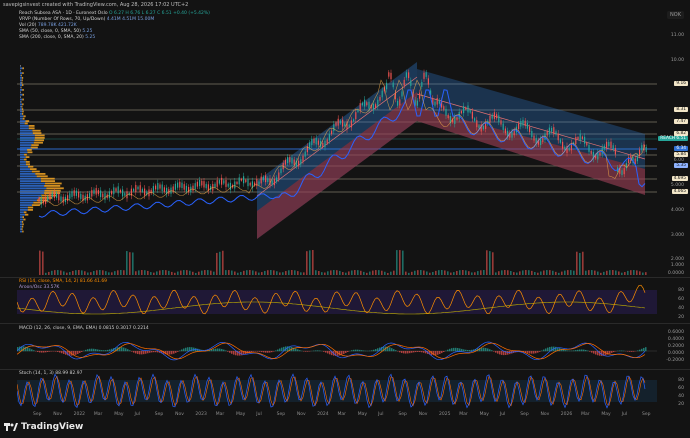  What do you see at coordinates (130, 19) in the screenshot?
I see `legend-values: 4.41M 4.51M 15.00M` at bounding box center [130, 19].